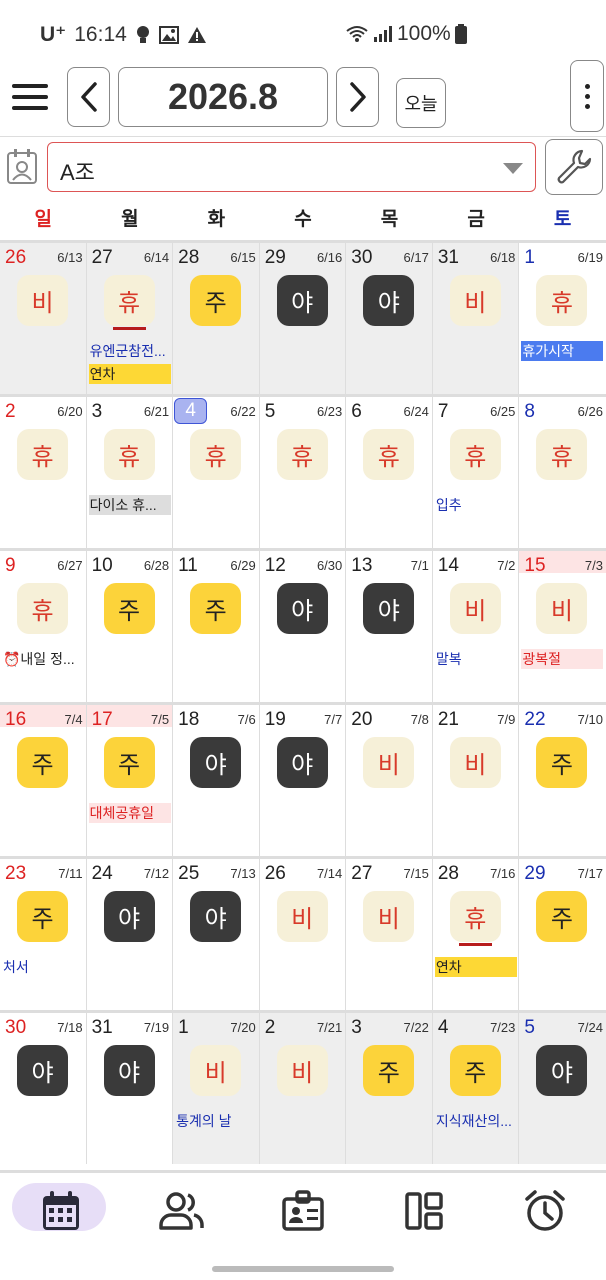  Describe the element at coordinates (43, 472) in the screenshot. I see `calendar-day-cell: 2 6/20 휴` at that location.